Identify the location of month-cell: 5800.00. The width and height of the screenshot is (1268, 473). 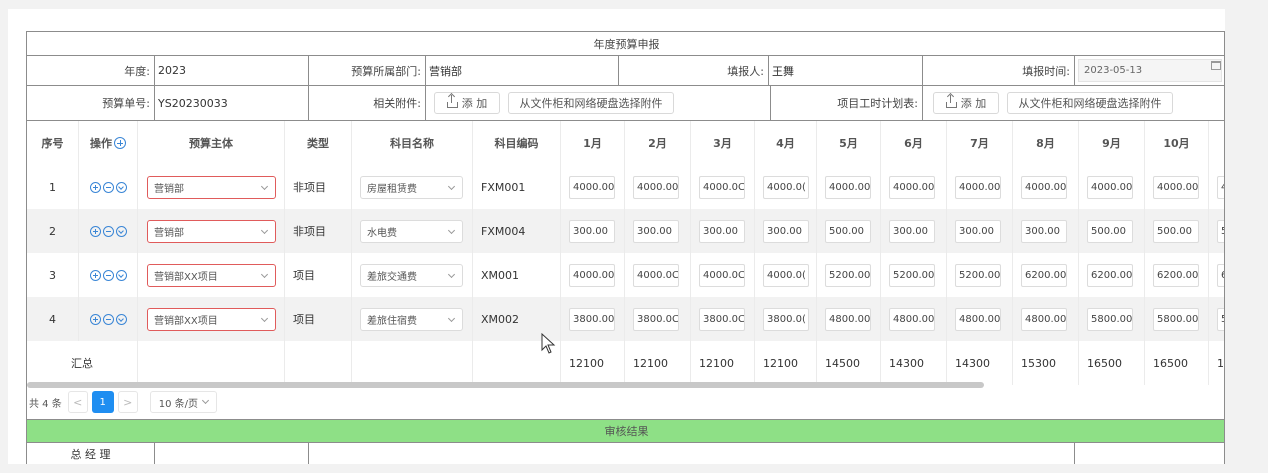
(1177, 319).